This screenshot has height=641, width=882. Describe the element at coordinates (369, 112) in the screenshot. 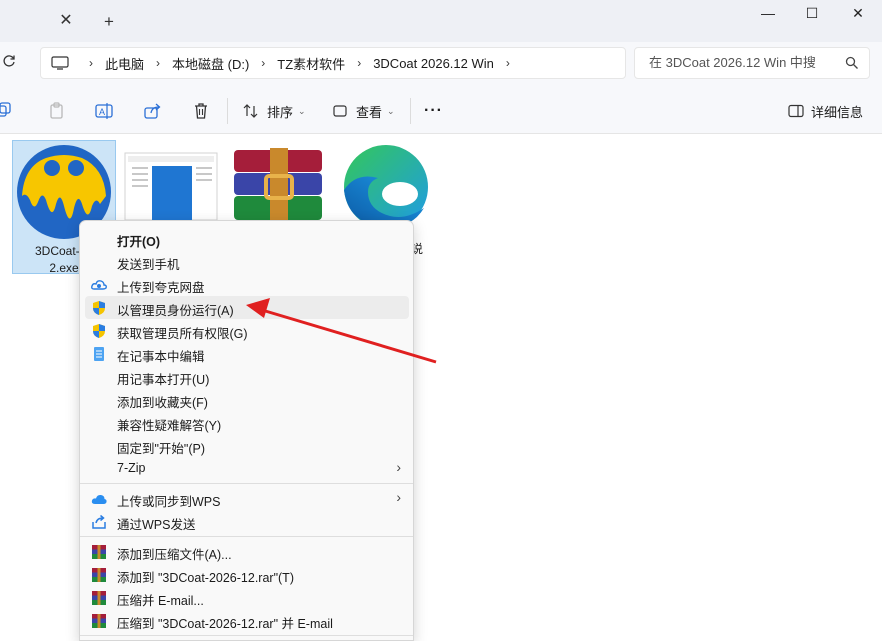

I see `view-label: 查看` at that location.